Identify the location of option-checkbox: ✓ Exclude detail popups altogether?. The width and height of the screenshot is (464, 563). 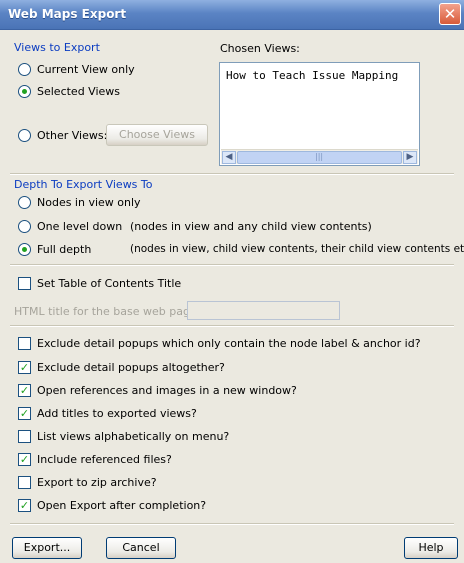
(121, 367).